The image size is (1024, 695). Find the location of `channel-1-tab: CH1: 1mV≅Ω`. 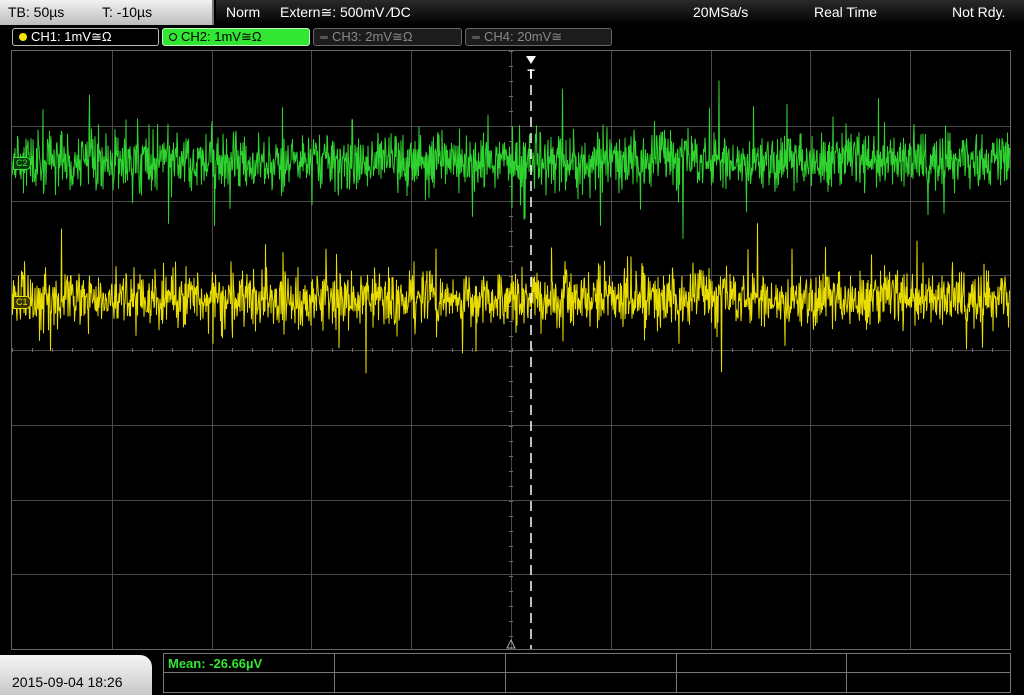

channel-1-tab: CH1: 1mV≅Ω is located at coordinates (85, 37).